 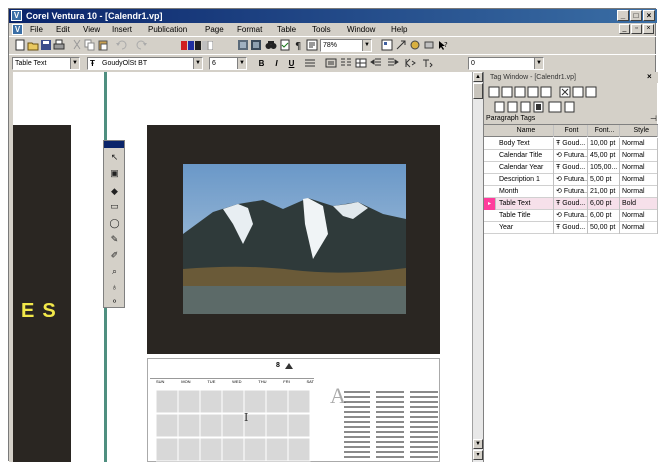 I want to click on menu-edit: Edit, so click(x=63, y=29).